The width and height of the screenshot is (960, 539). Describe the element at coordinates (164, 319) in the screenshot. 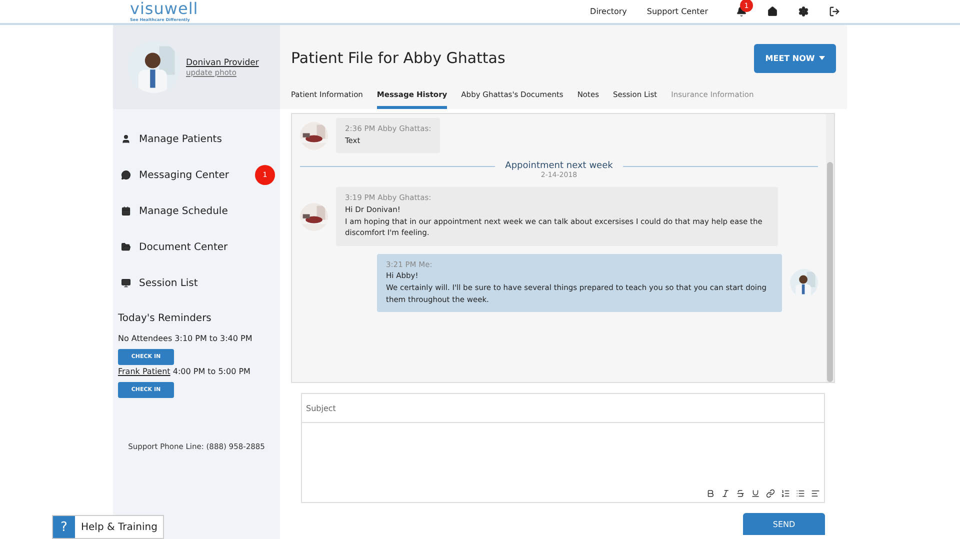

I see `reminders-title: Today's Reminders` at that location.